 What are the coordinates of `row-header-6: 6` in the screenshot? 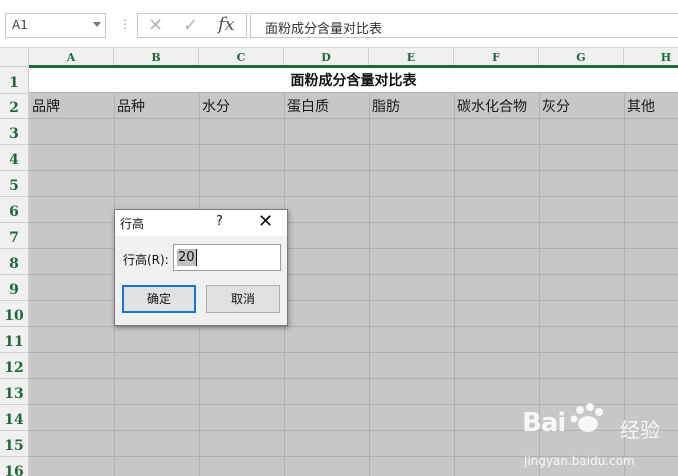 It's located at (14, 210).